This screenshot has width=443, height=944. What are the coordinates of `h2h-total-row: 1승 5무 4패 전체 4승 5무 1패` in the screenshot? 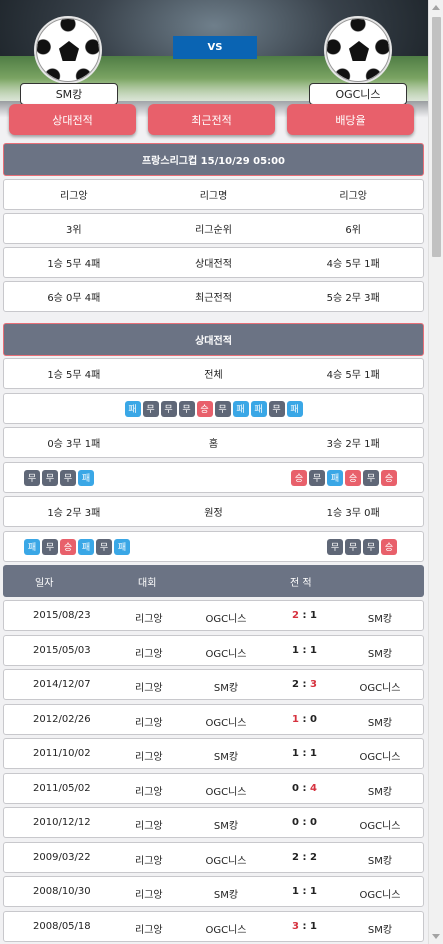 It's located at (213, 373).